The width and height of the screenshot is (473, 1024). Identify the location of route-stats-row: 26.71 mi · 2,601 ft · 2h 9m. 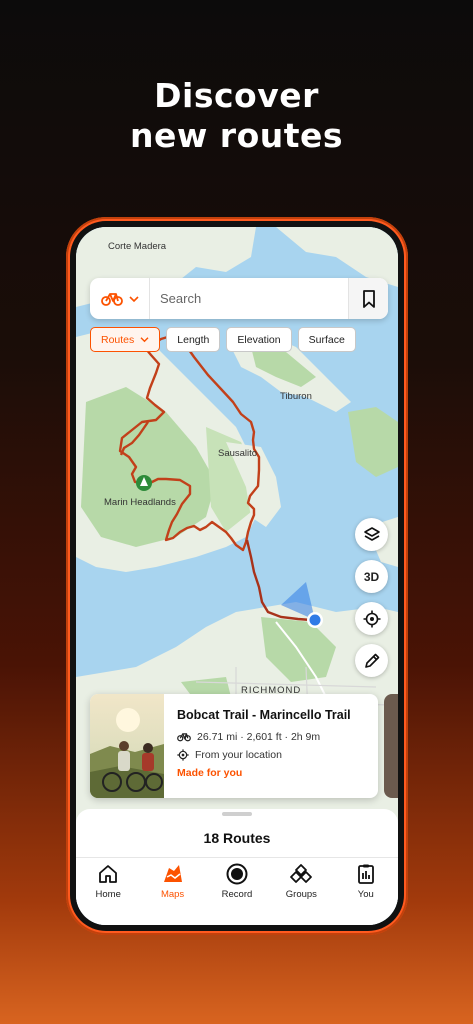
(277, 737).